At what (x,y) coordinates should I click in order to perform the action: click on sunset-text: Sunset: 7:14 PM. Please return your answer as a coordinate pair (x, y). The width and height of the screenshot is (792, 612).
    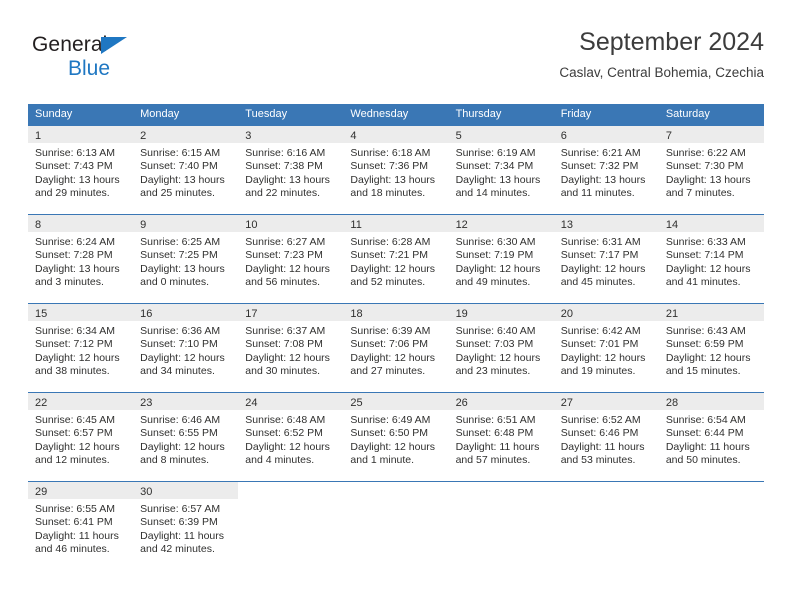
    Looking at the image, I should click on (704, 255).